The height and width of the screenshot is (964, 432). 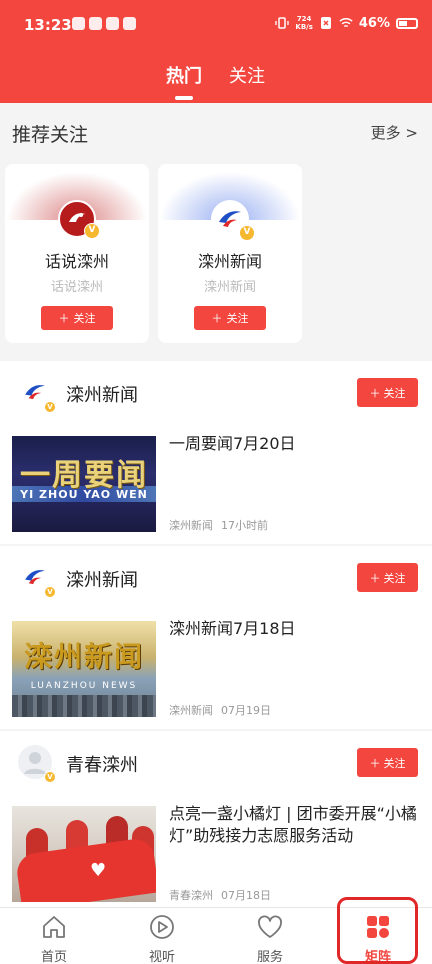 I want to click on news-thumbnail: 滦州新闻 LUANZHOU NEWS, so click(x=84, y=669).